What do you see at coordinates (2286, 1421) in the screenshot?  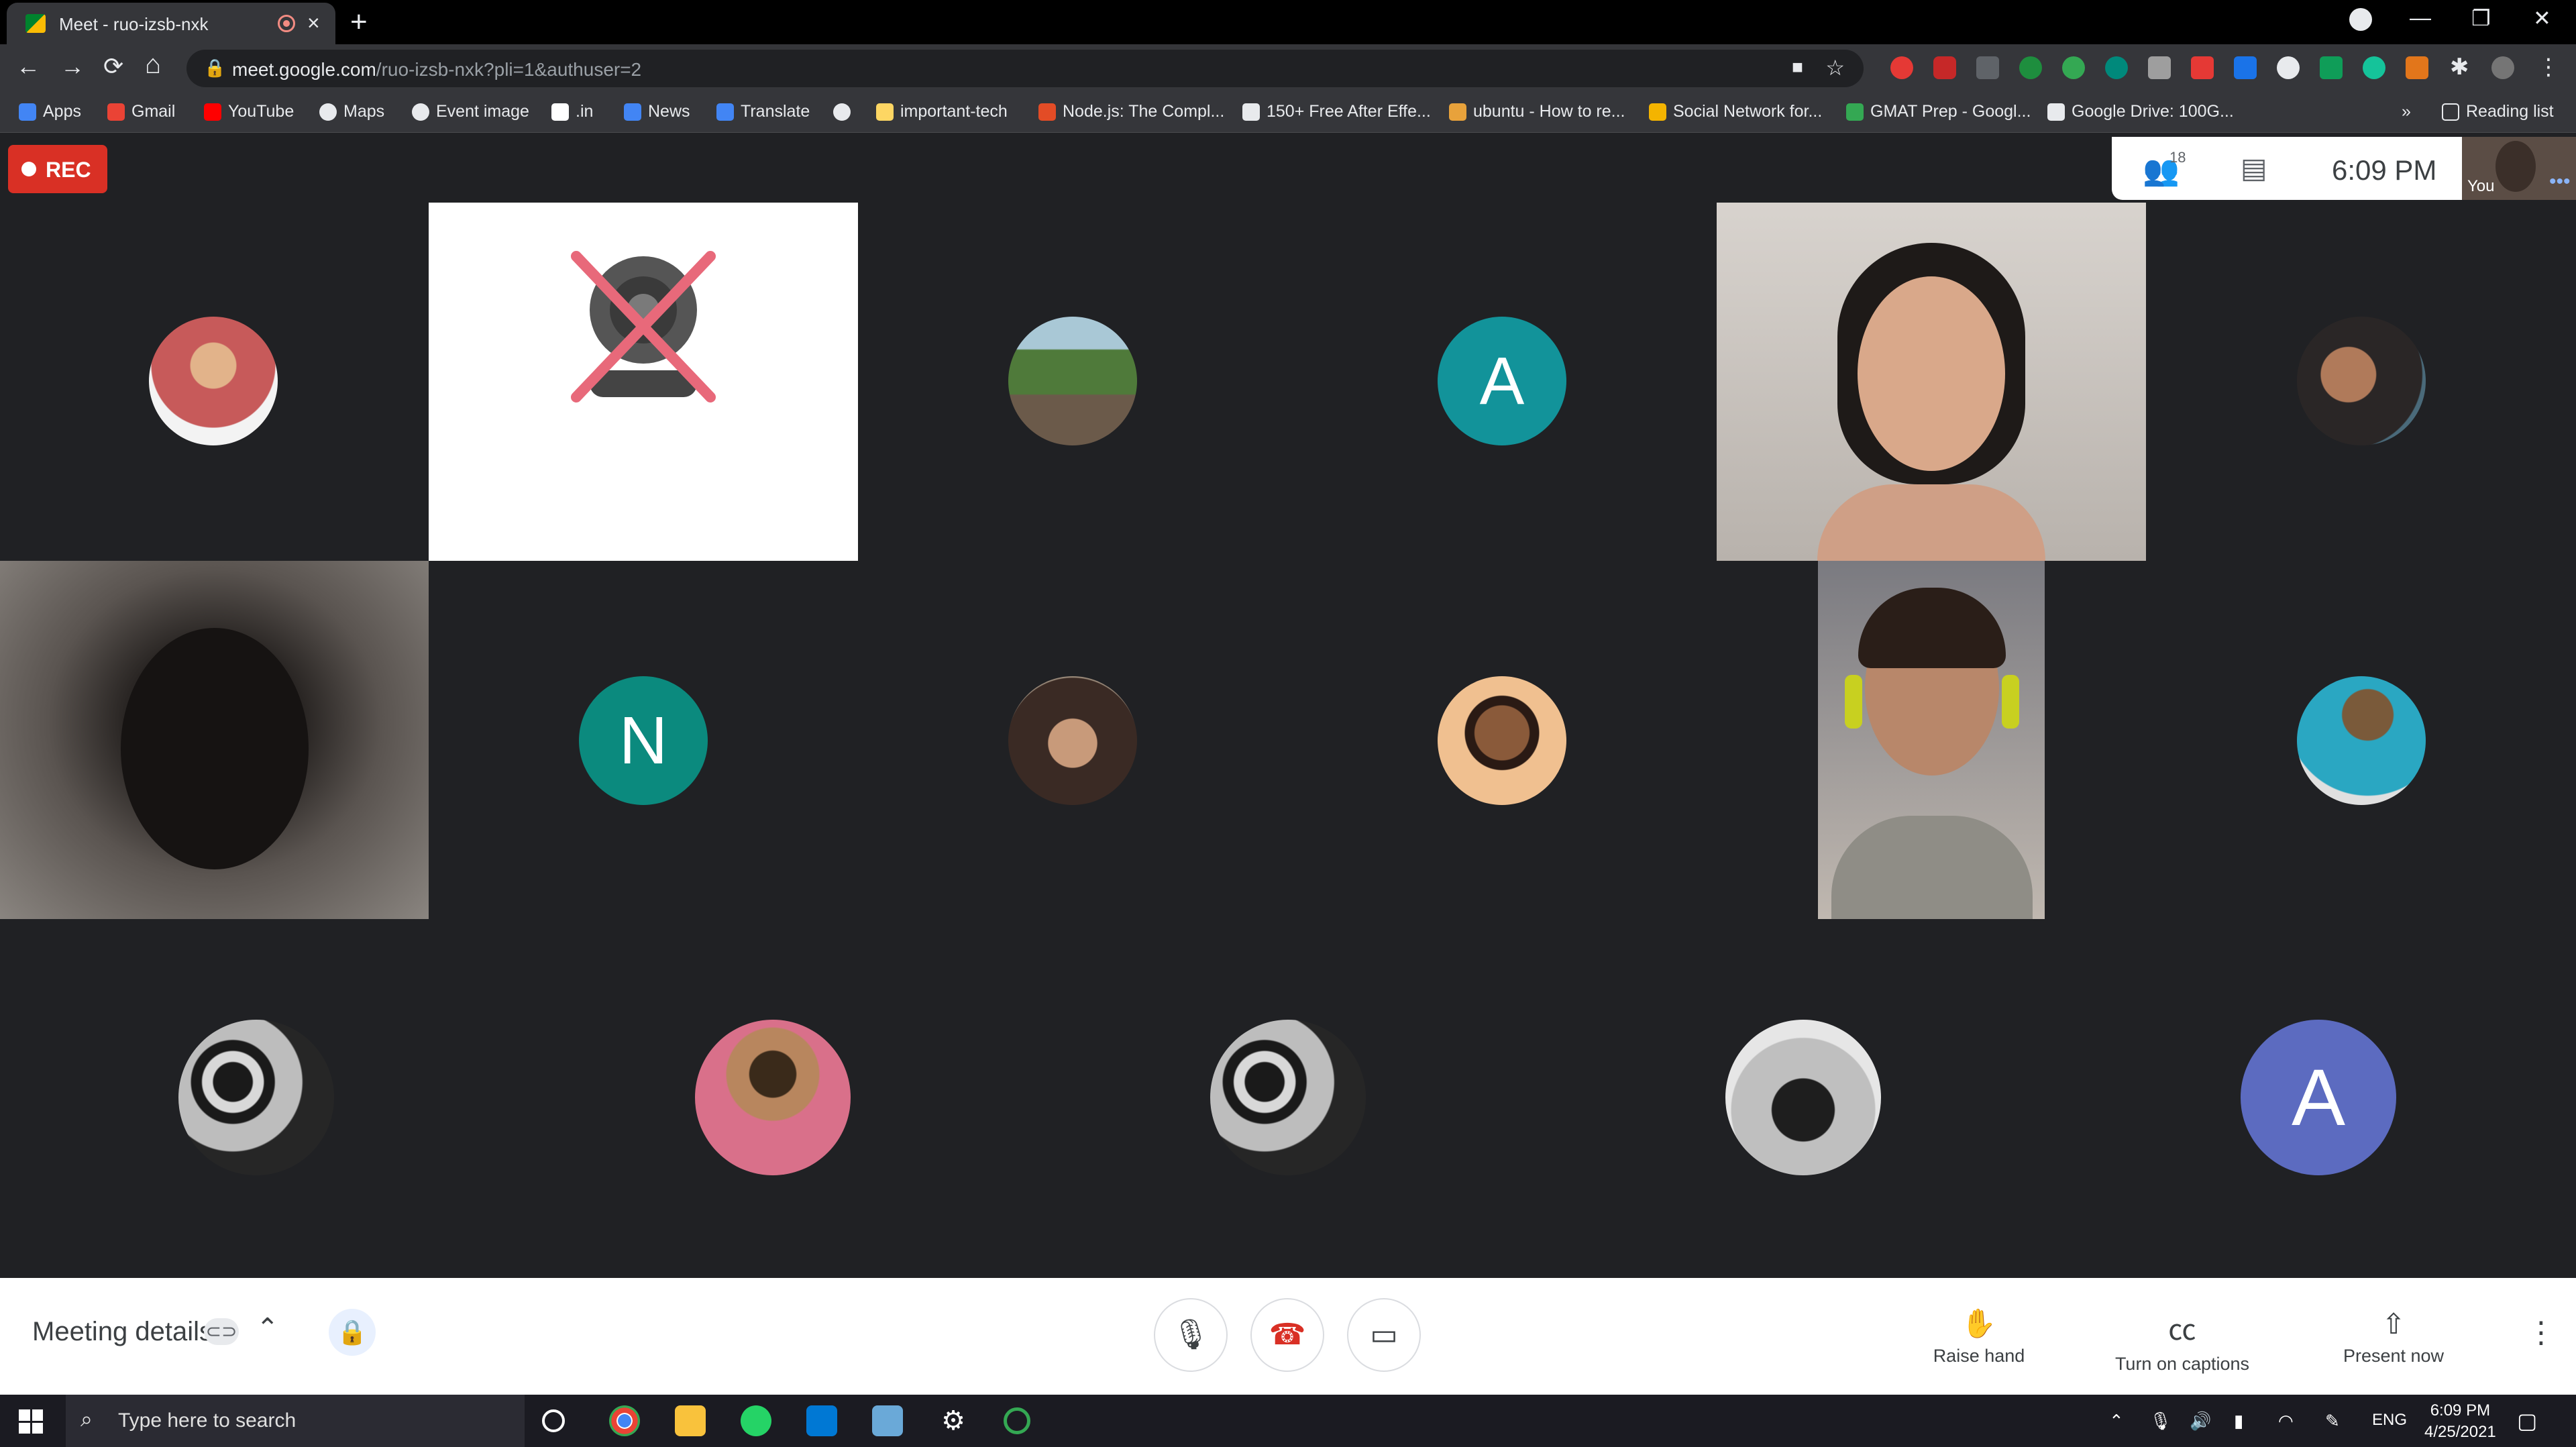 I see `wifi-icon: ◠` at bounding box center [2286, 1421].